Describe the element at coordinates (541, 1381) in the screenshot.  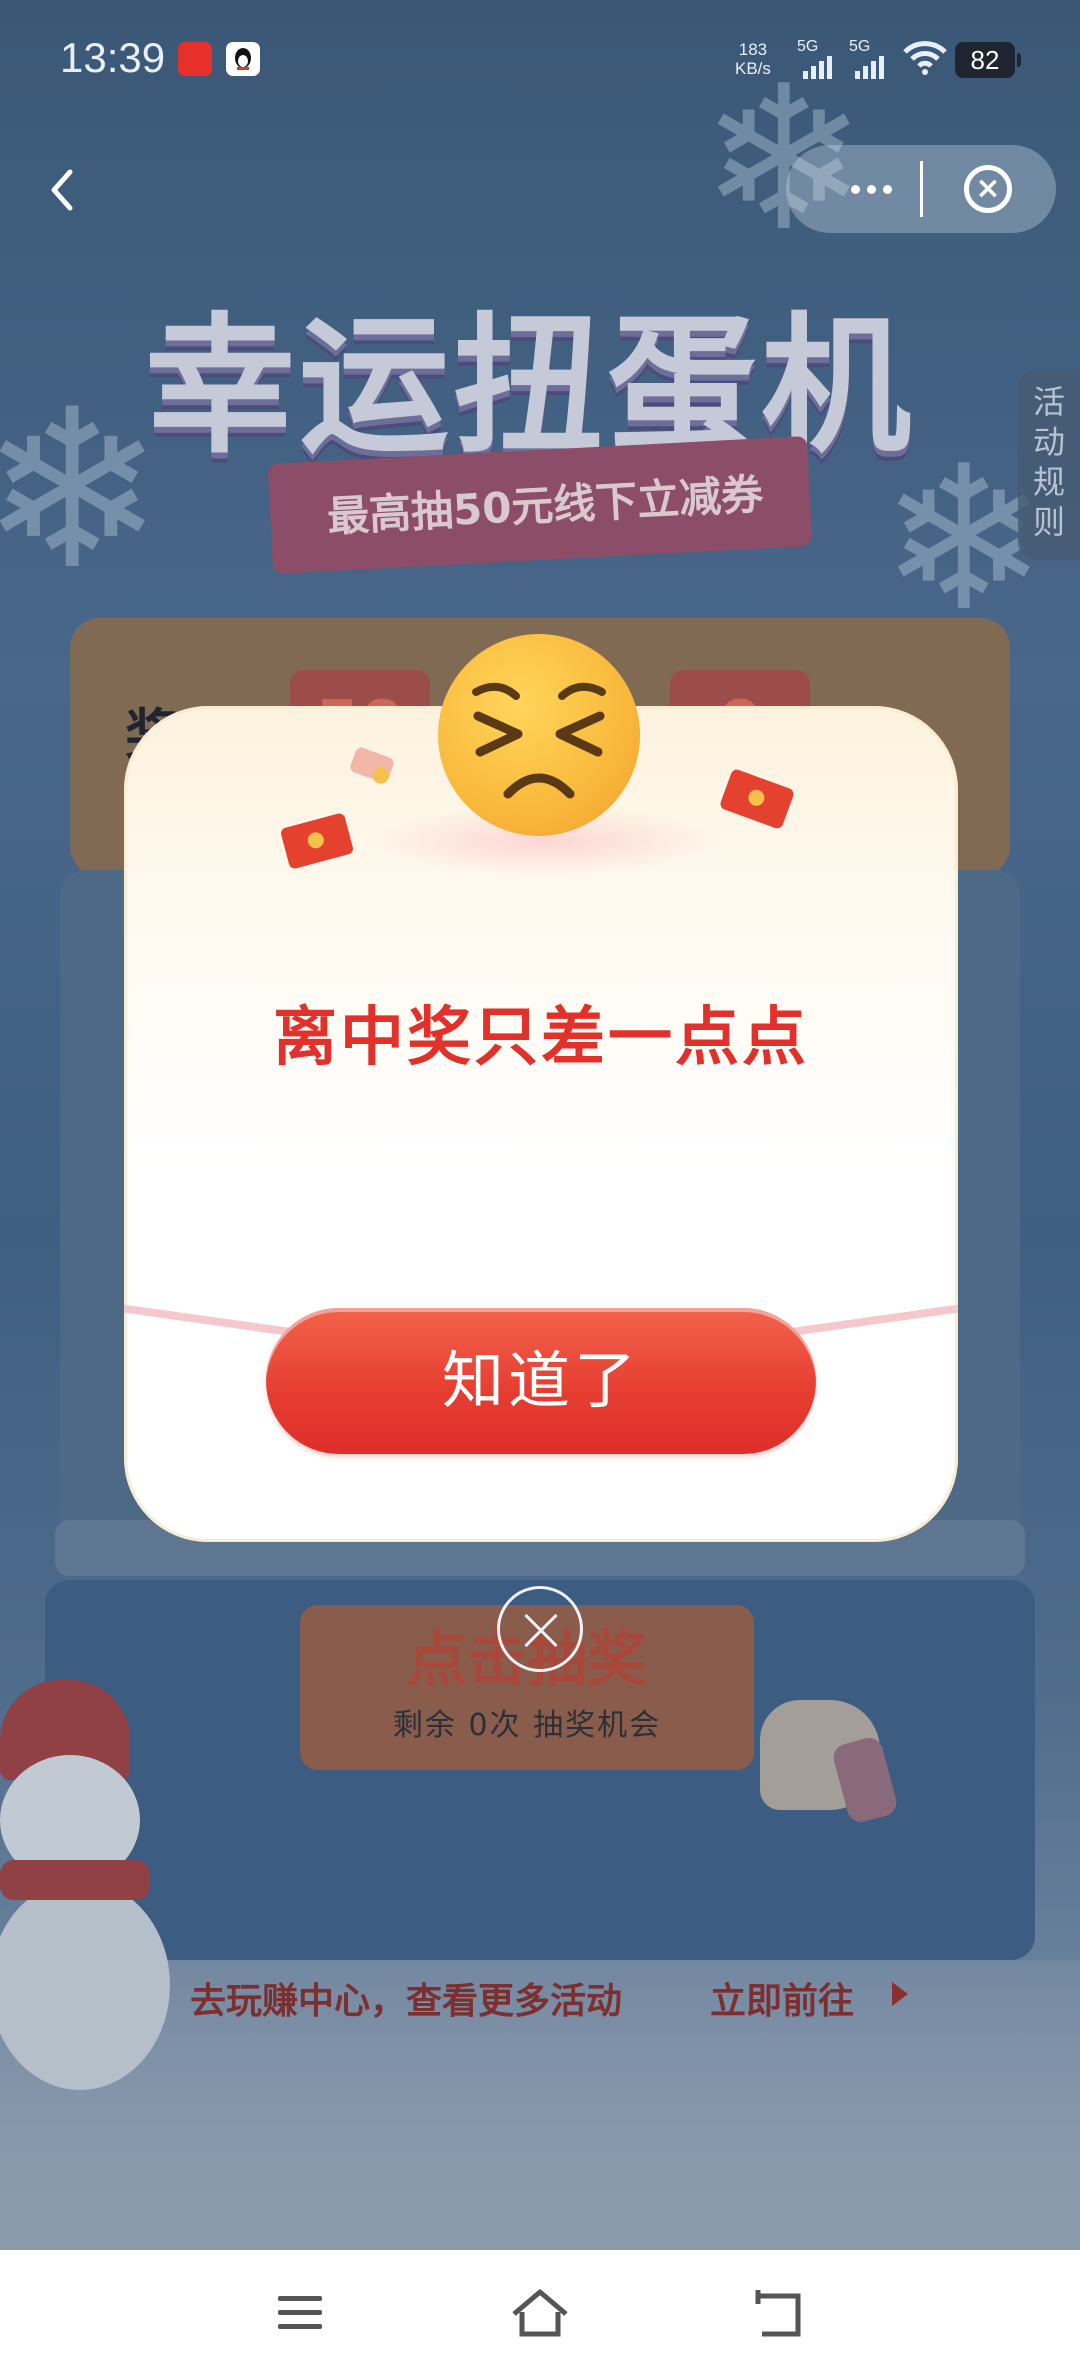
I see `got-it-button: 知道了` at that location.